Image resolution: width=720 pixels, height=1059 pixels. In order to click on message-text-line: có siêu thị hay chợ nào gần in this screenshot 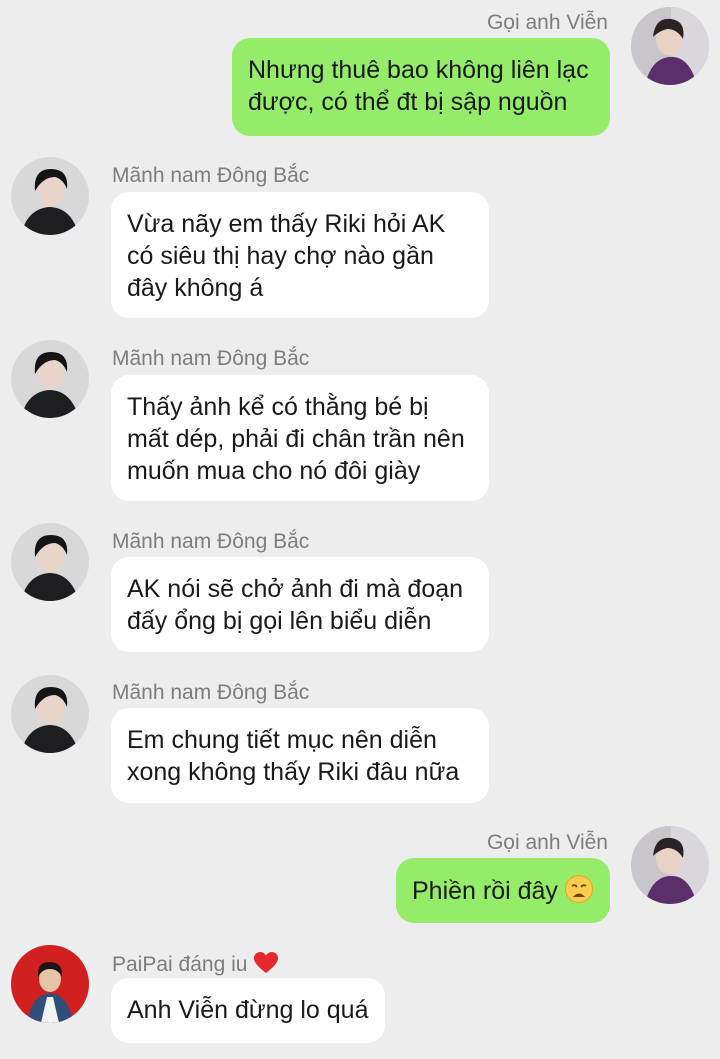, I will do `click(280, 256)`.